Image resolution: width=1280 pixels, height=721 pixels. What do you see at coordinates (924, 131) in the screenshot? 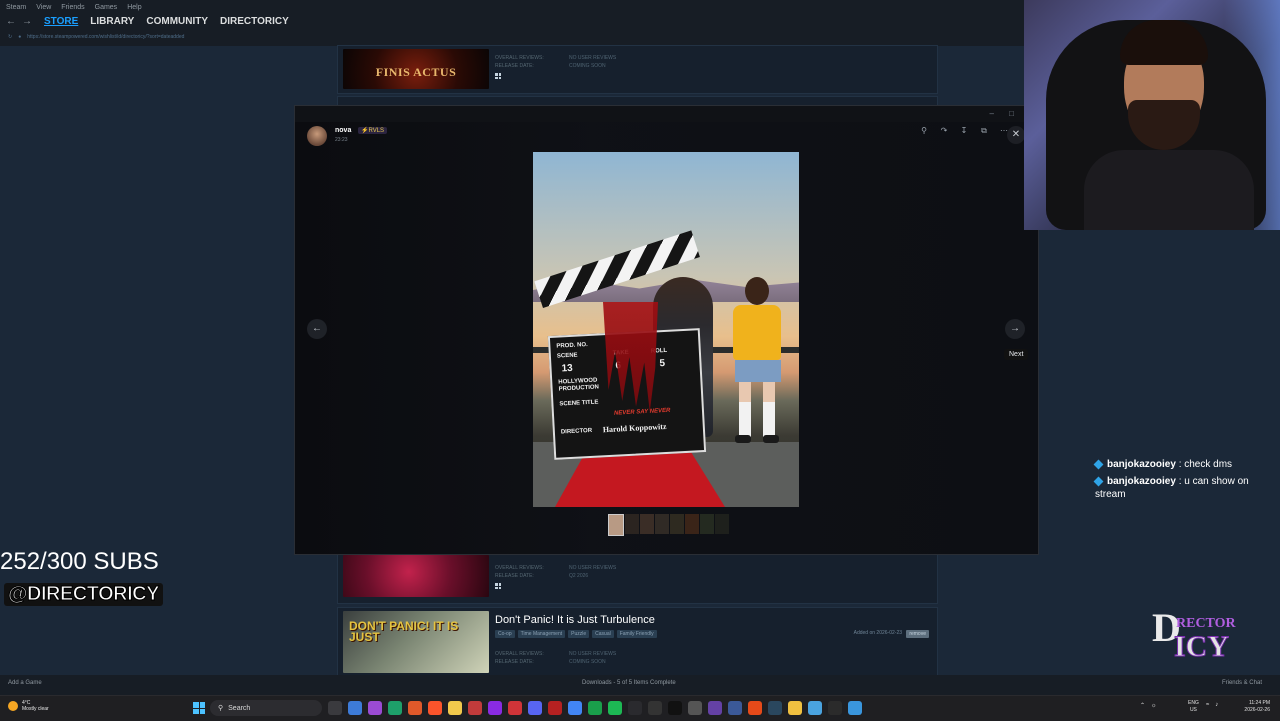
I see `zoom-icon: ⚲` at bounding box center [924, 131].